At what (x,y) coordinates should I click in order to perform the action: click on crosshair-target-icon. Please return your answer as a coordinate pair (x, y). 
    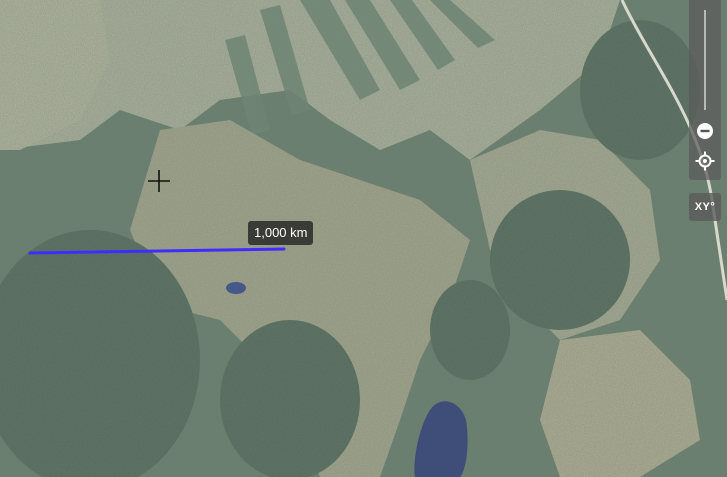
    Looking at the image, I should click on (705, 161).